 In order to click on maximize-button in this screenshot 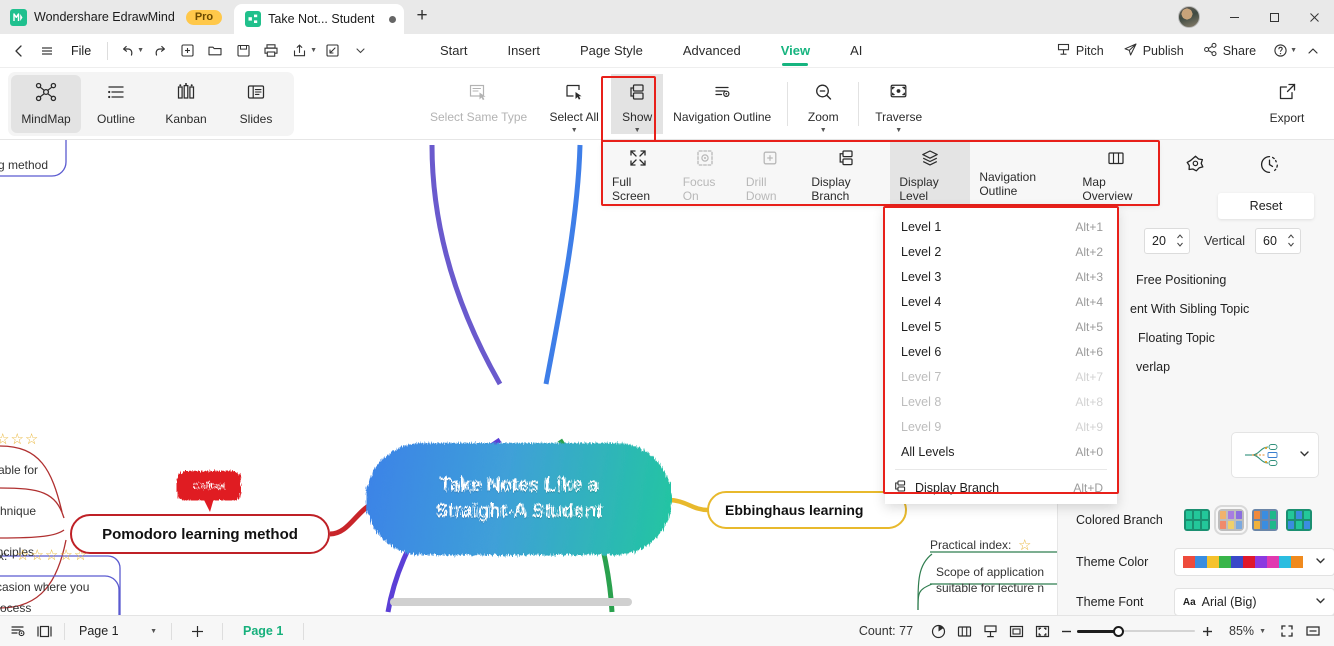, I will do `click(1274, 17)`.